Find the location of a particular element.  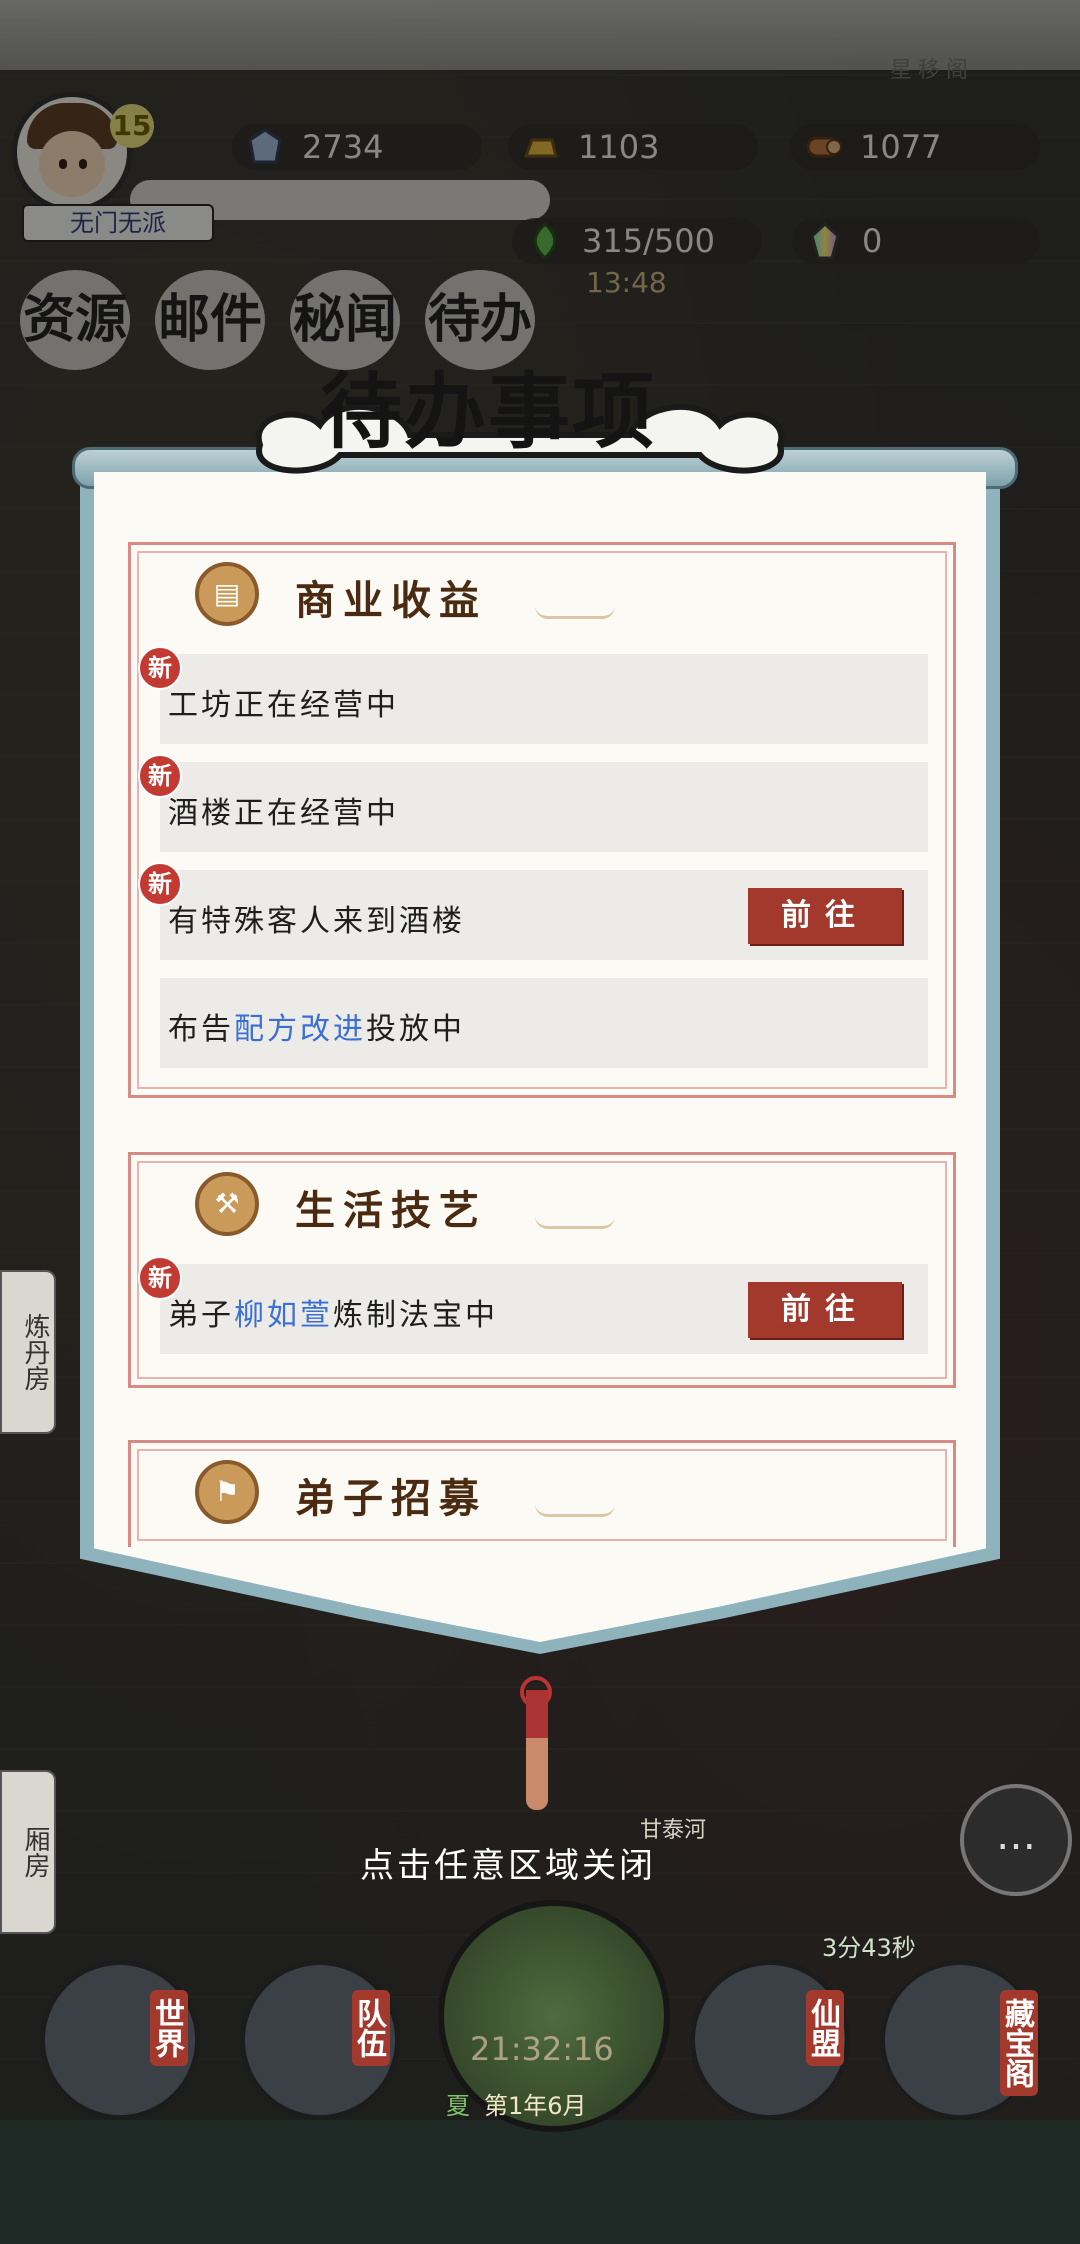

panel-title: 待办事项 is located at coordinates (488, 412).